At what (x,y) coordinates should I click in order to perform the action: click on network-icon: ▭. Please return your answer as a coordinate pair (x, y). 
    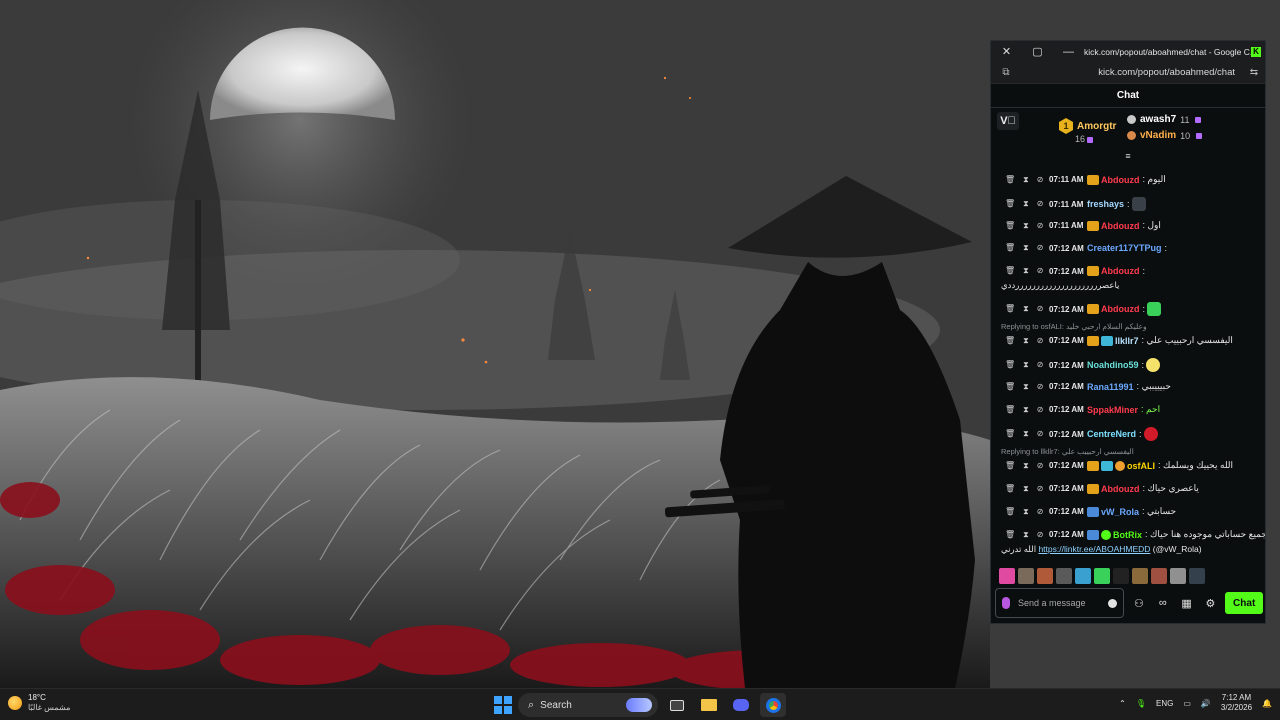
    Looking at the image, I should click on (1187, 703).